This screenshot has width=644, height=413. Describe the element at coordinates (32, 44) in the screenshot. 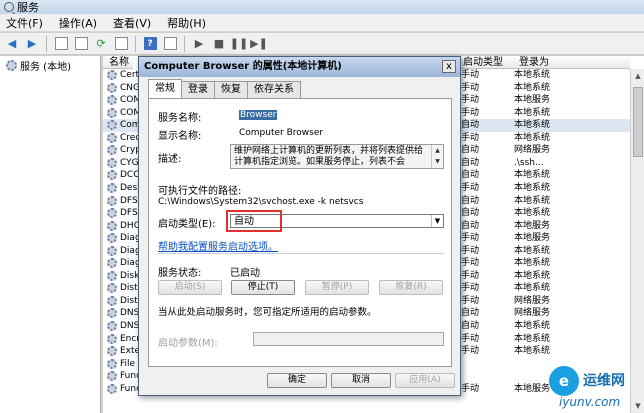

I see `forward-arrow-icon: ▶` at that location.